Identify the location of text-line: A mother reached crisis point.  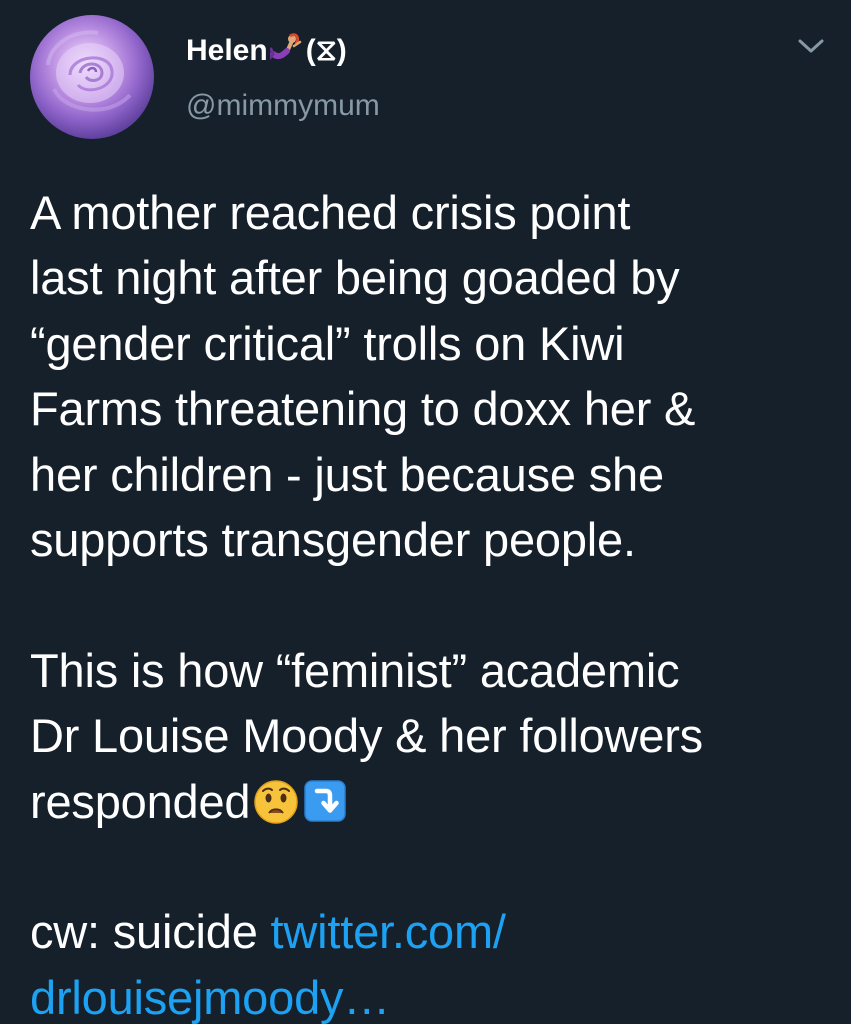
(330, 212).